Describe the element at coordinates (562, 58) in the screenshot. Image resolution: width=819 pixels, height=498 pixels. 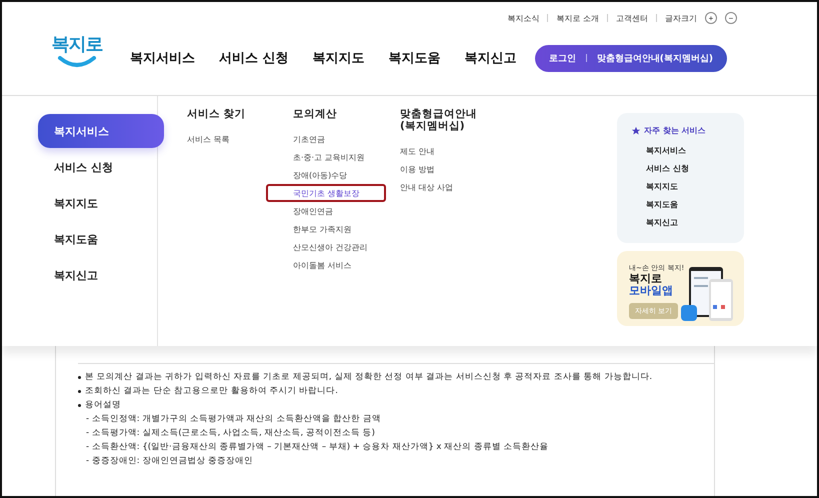
I see `header-link: 로그인` at that location.